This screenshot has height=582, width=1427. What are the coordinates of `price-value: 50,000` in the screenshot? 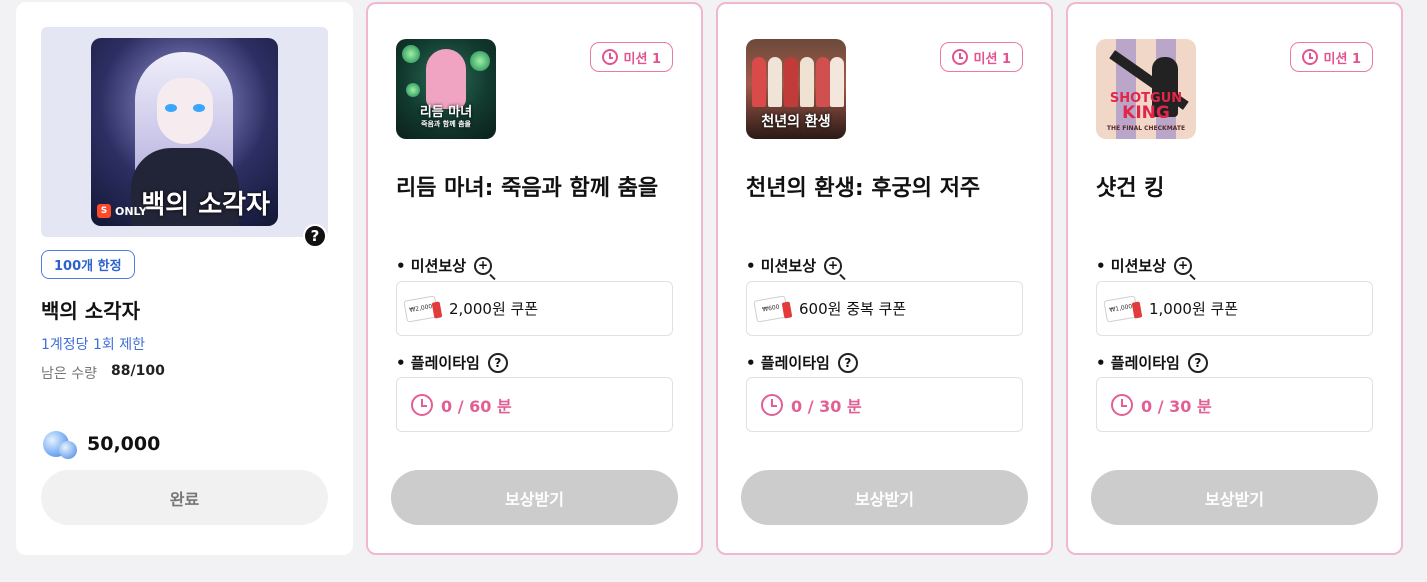 It's located at (124, 444).